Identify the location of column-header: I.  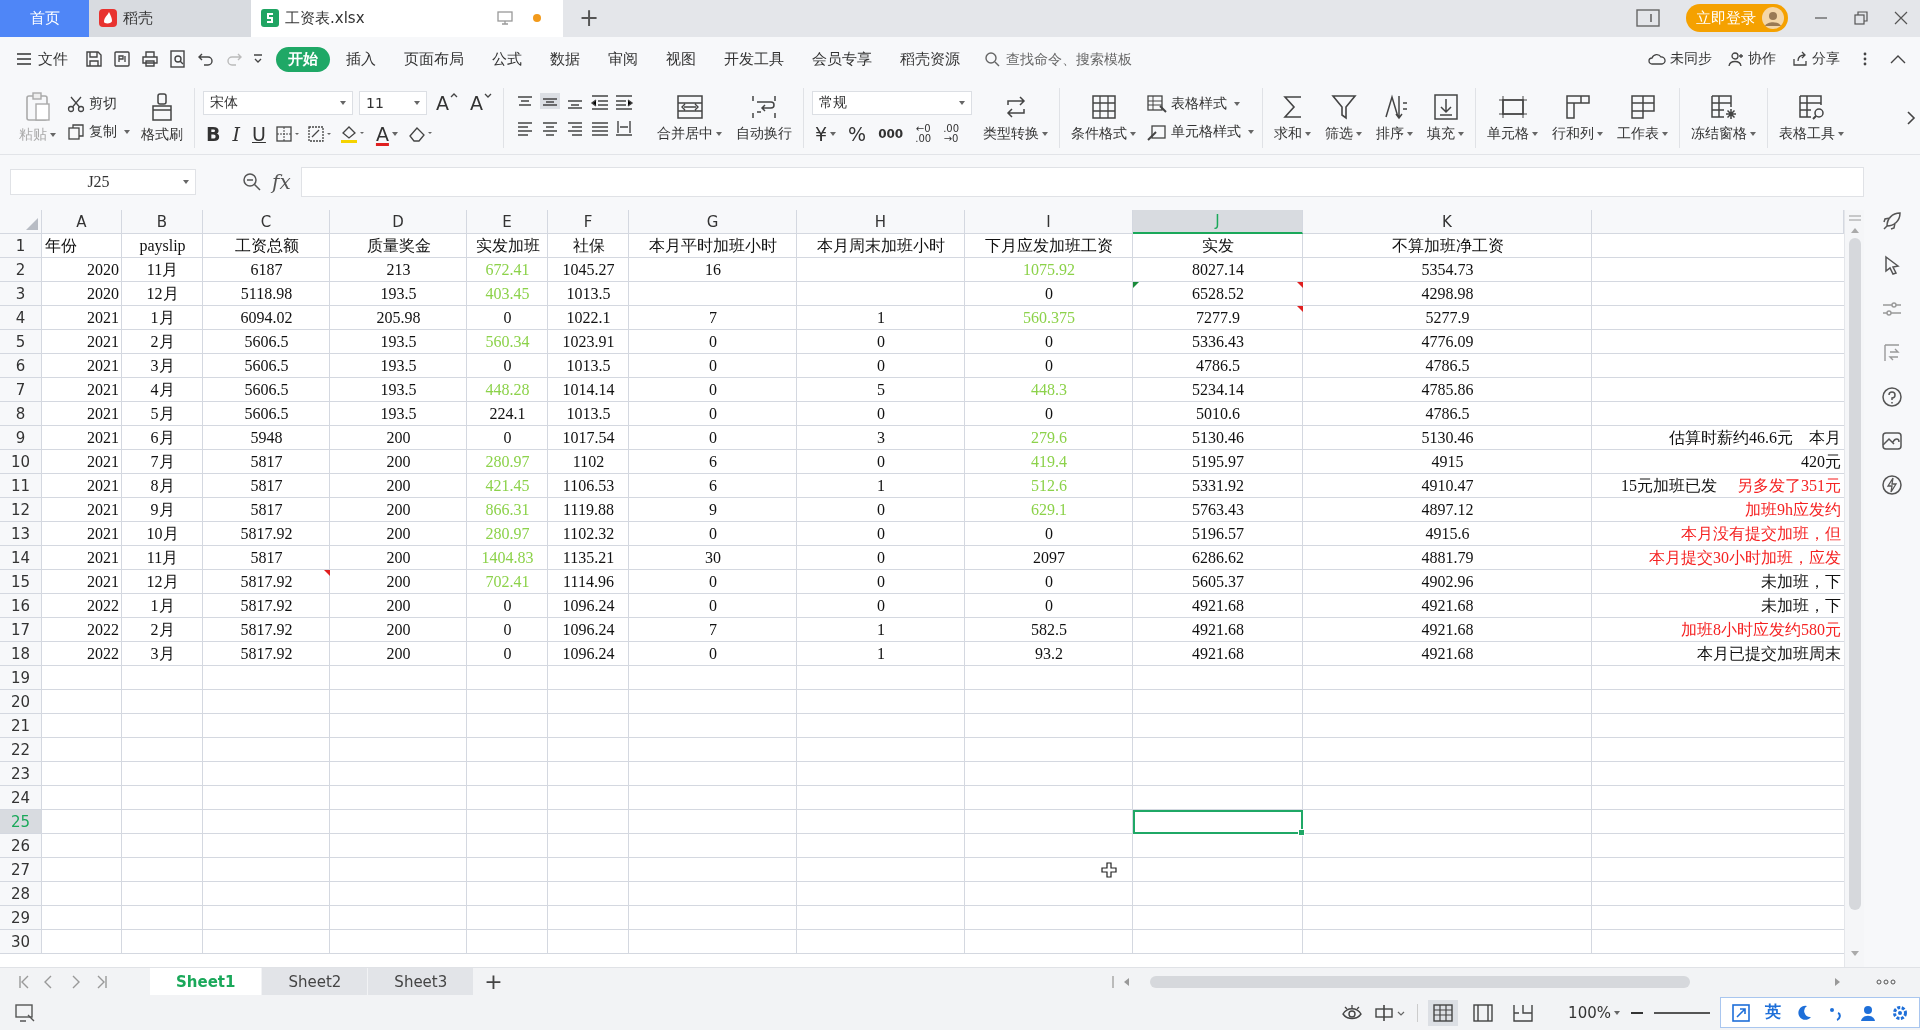
(1049, 222).